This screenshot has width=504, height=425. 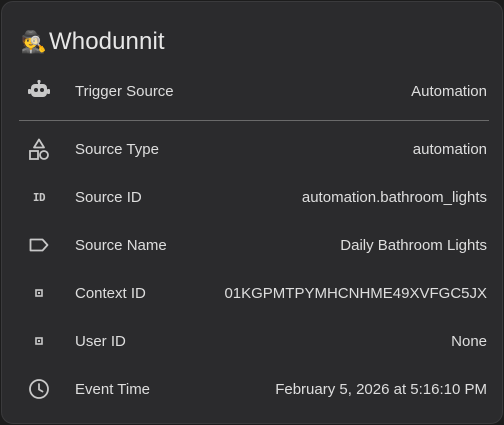 What do you see at coordinates (254, 120) in the screenshot?
I see `divider` at bounding box center [254, 120].